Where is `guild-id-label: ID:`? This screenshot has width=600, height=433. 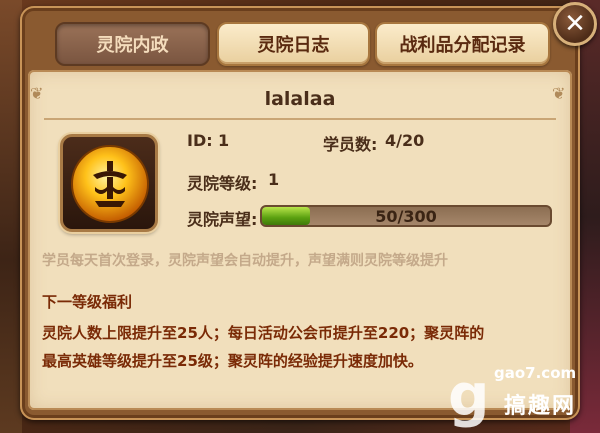
guild-id-label: ID: is located at coordinates (200, 140).